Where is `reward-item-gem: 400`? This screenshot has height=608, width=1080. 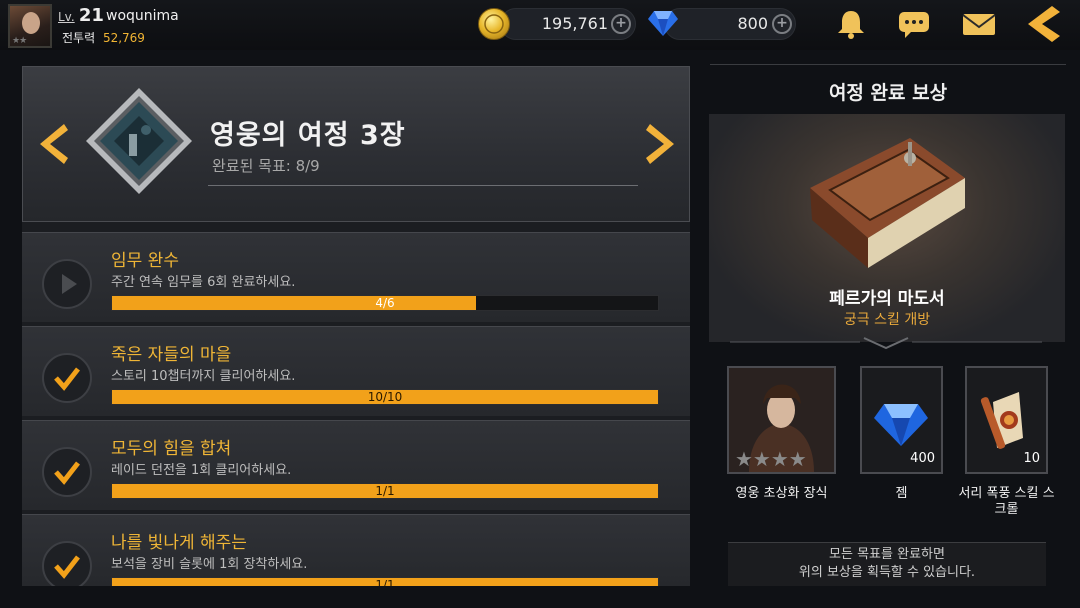 reward-item-gem: 400 is located at coordinates (901, 420).